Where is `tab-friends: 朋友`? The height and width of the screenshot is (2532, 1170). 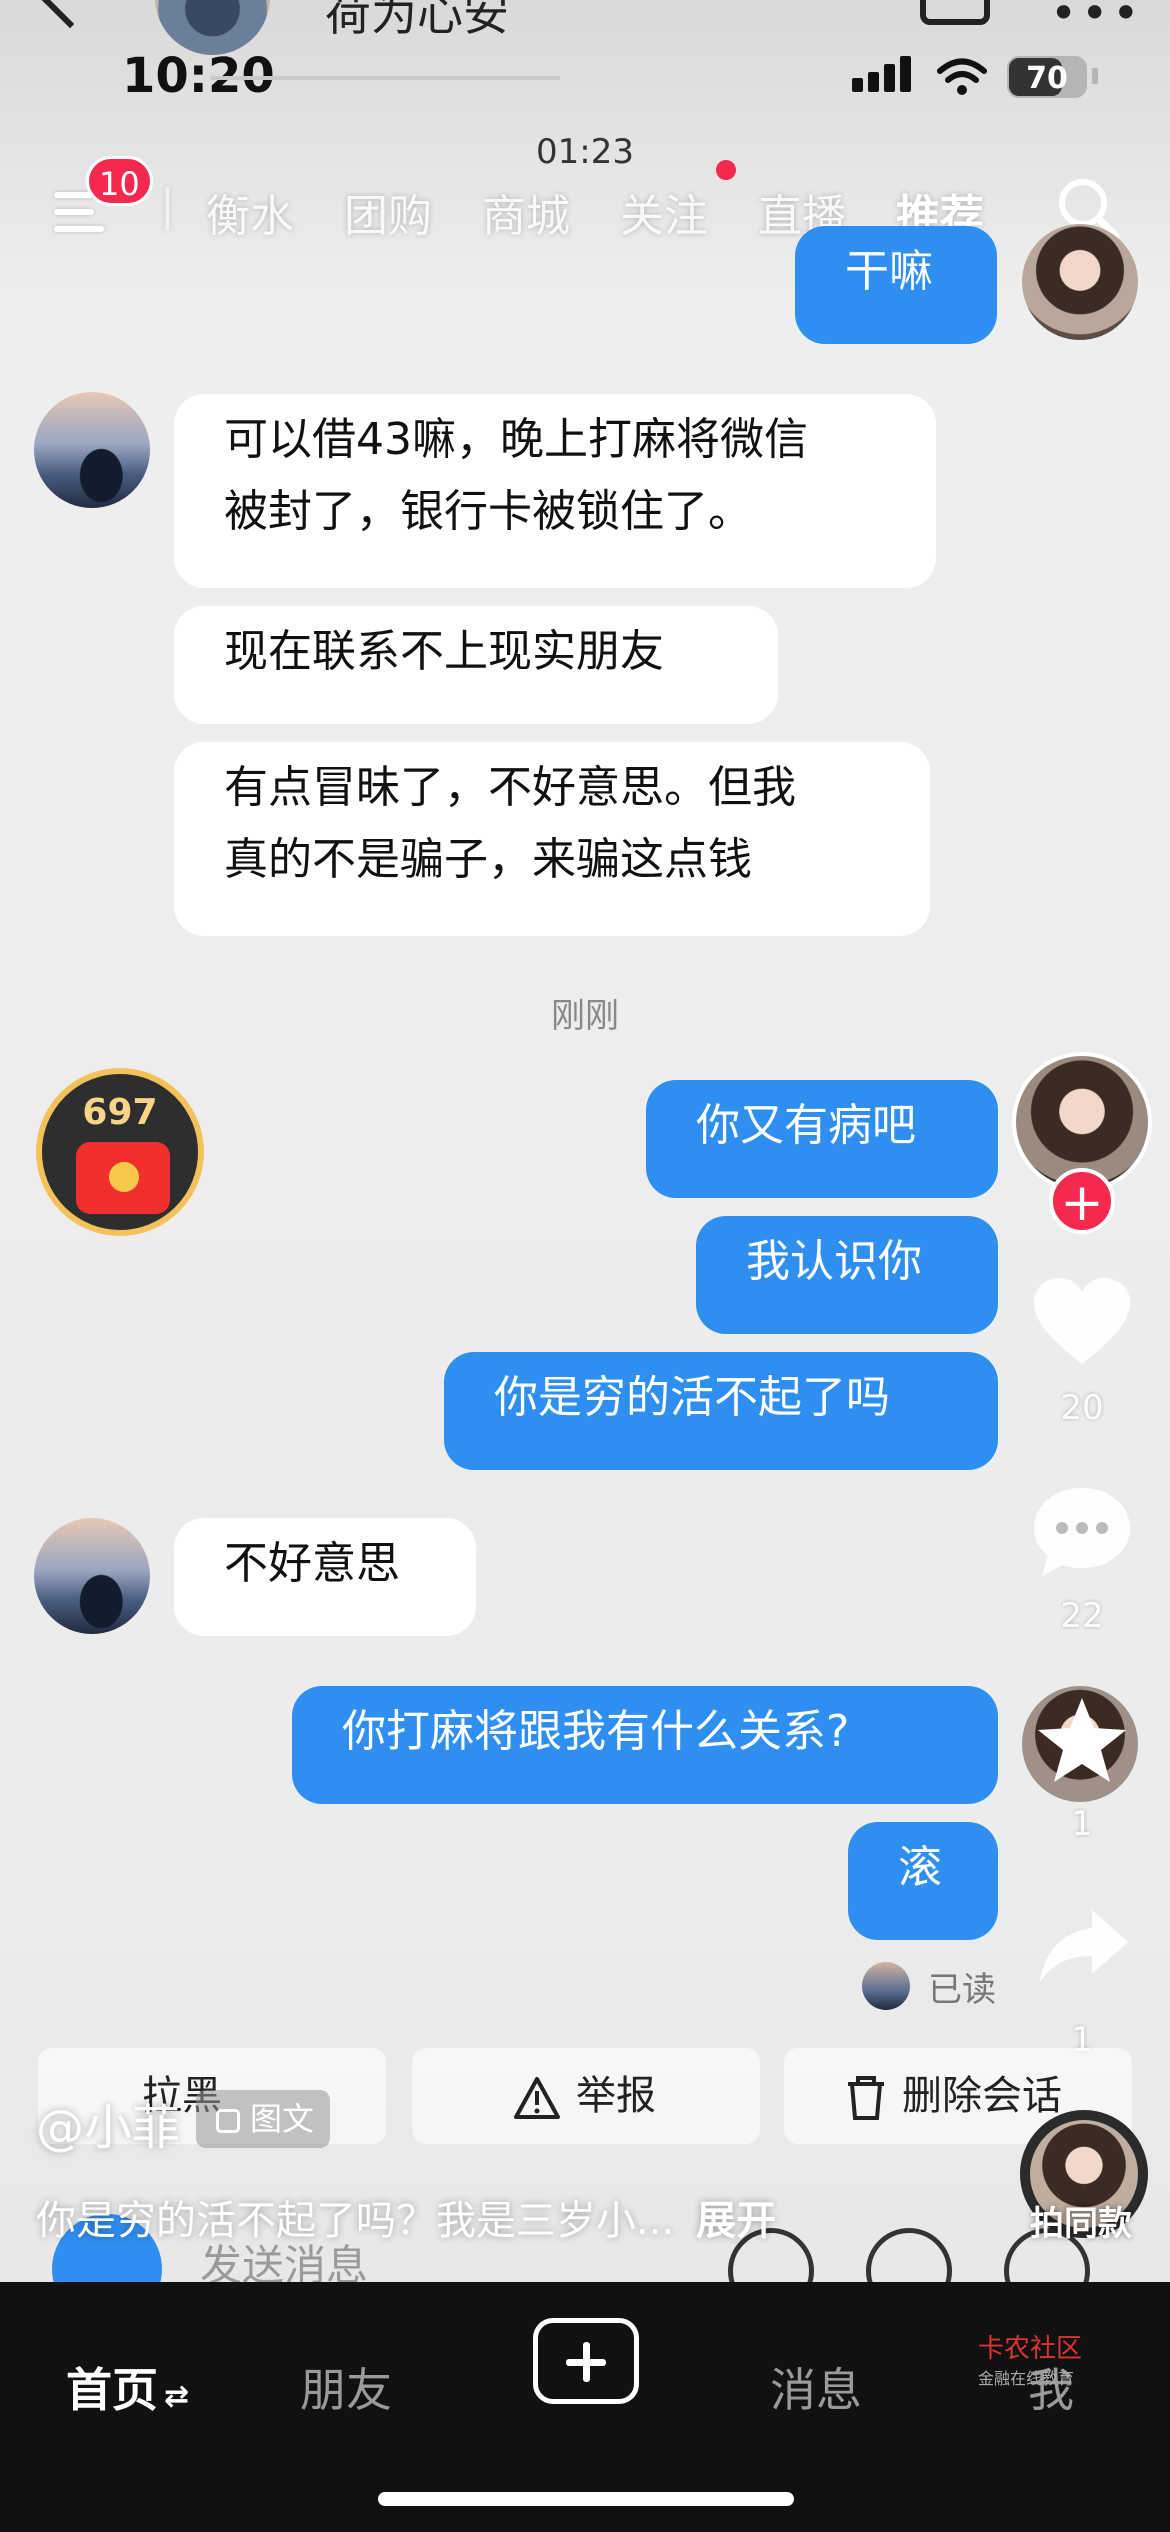 tab-friends: 朋友 is located at coordinates (346, 2387).